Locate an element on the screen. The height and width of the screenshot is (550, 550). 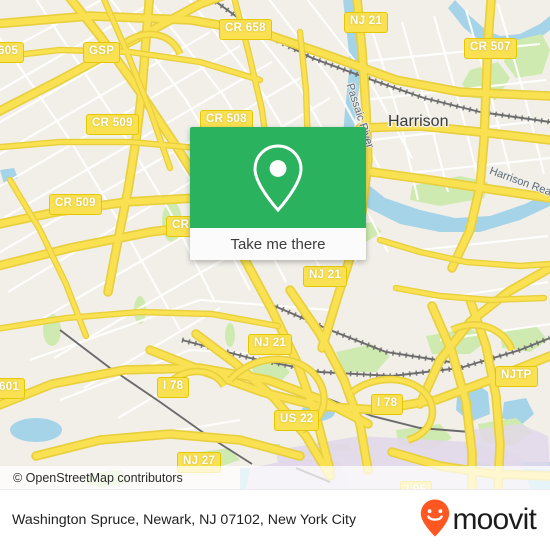
location-popup-card: Take me there is located at coordinates (278, 193).